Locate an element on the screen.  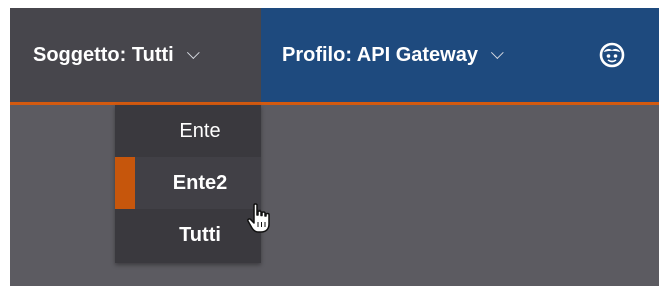
subject-menu-toggle: Soggetto: Tutti is located at coordinates (135, 55).